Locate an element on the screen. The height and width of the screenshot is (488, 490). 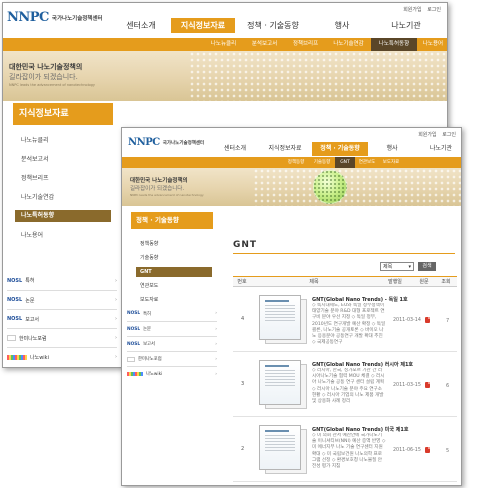
utility-links: 회원가입 로그인 is located at coordinates (435, 134).